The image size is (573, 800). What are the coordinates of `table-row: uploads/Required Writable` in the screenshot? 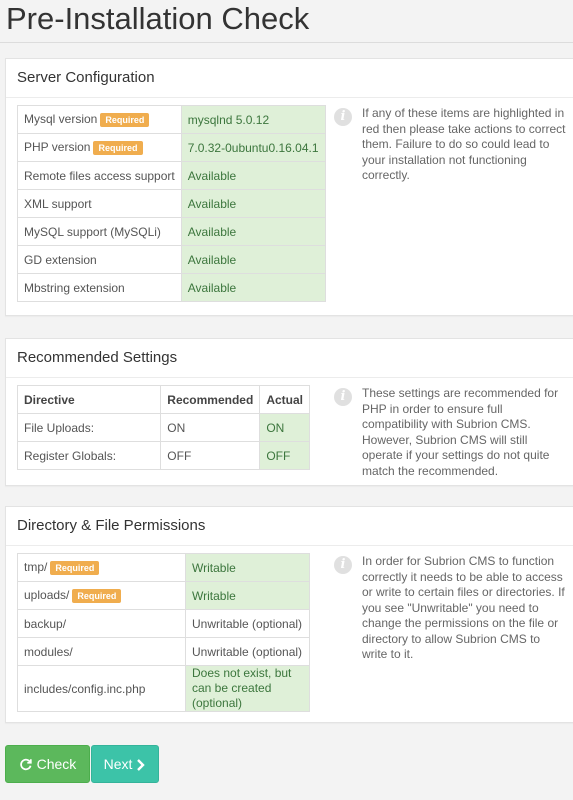 It's located at (163, 595).